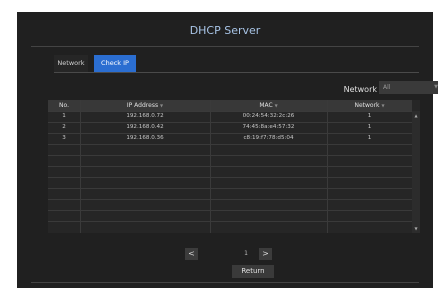  Describe the element at coordinates (408, 87) in the screenshot. I see `network-filter-select: All ▼` at that location.